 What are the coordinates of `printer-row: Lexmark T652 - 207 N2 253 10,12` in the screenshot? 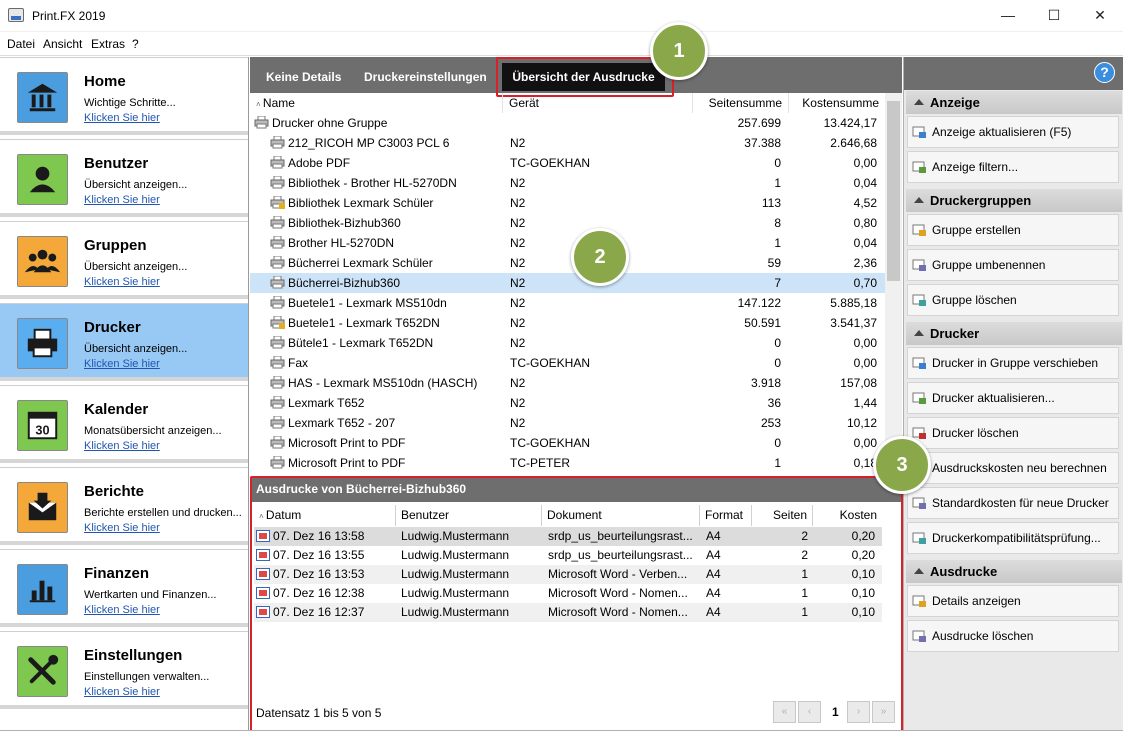 It's located at (567, 423).